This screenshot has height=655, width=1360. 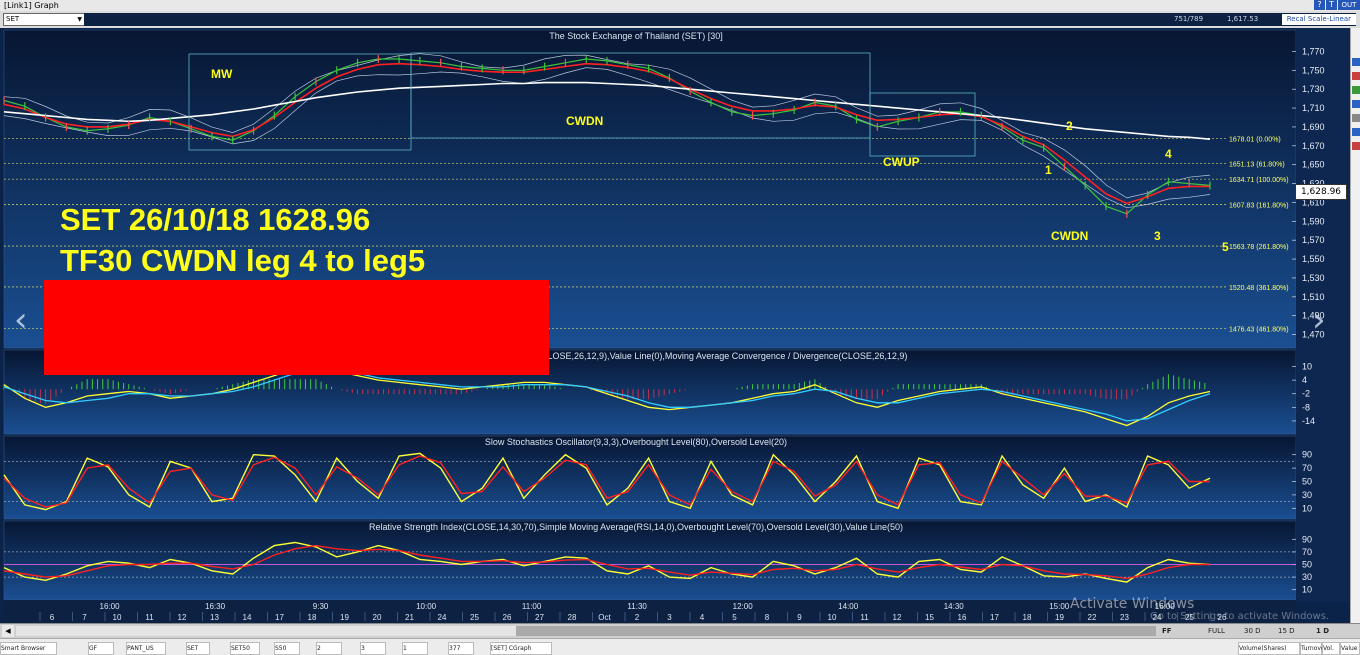 What do you see at coordinates (1307, 539) in the screenshot?
I see `y-tick-label: 90` at bounding box center [1307, 539].